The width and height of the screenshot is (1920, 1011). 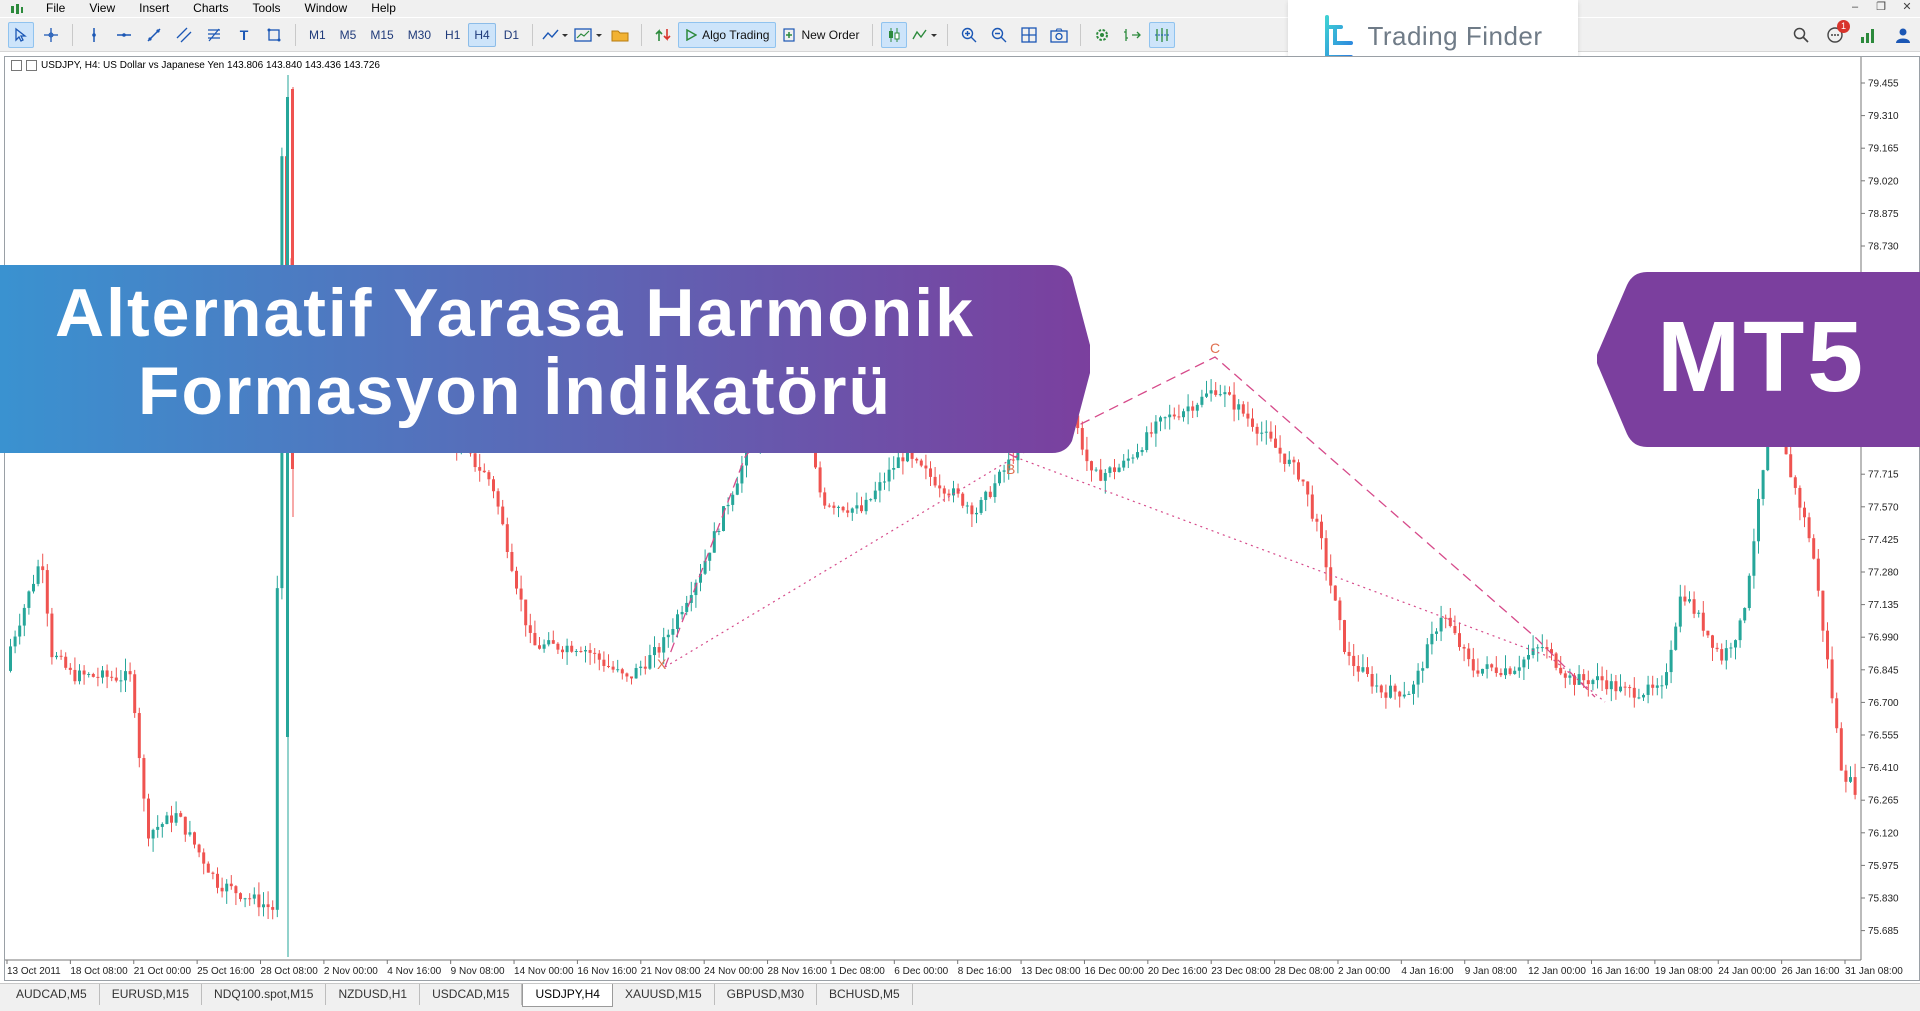 I want to click on chart-trade-icon, so click(x=31, y=65).